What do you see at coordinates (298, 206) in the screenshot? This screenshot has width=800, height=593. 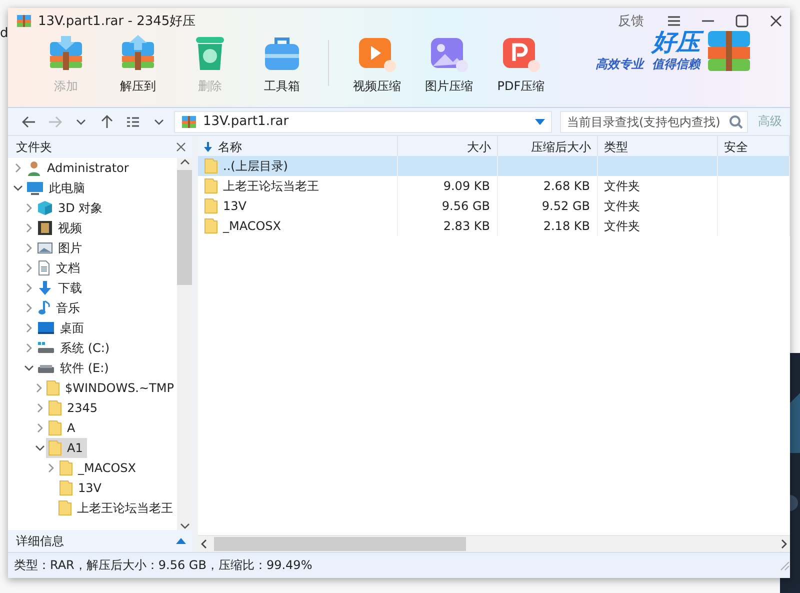 I see `table-cell: 13V` at bounding box center [298, 206].